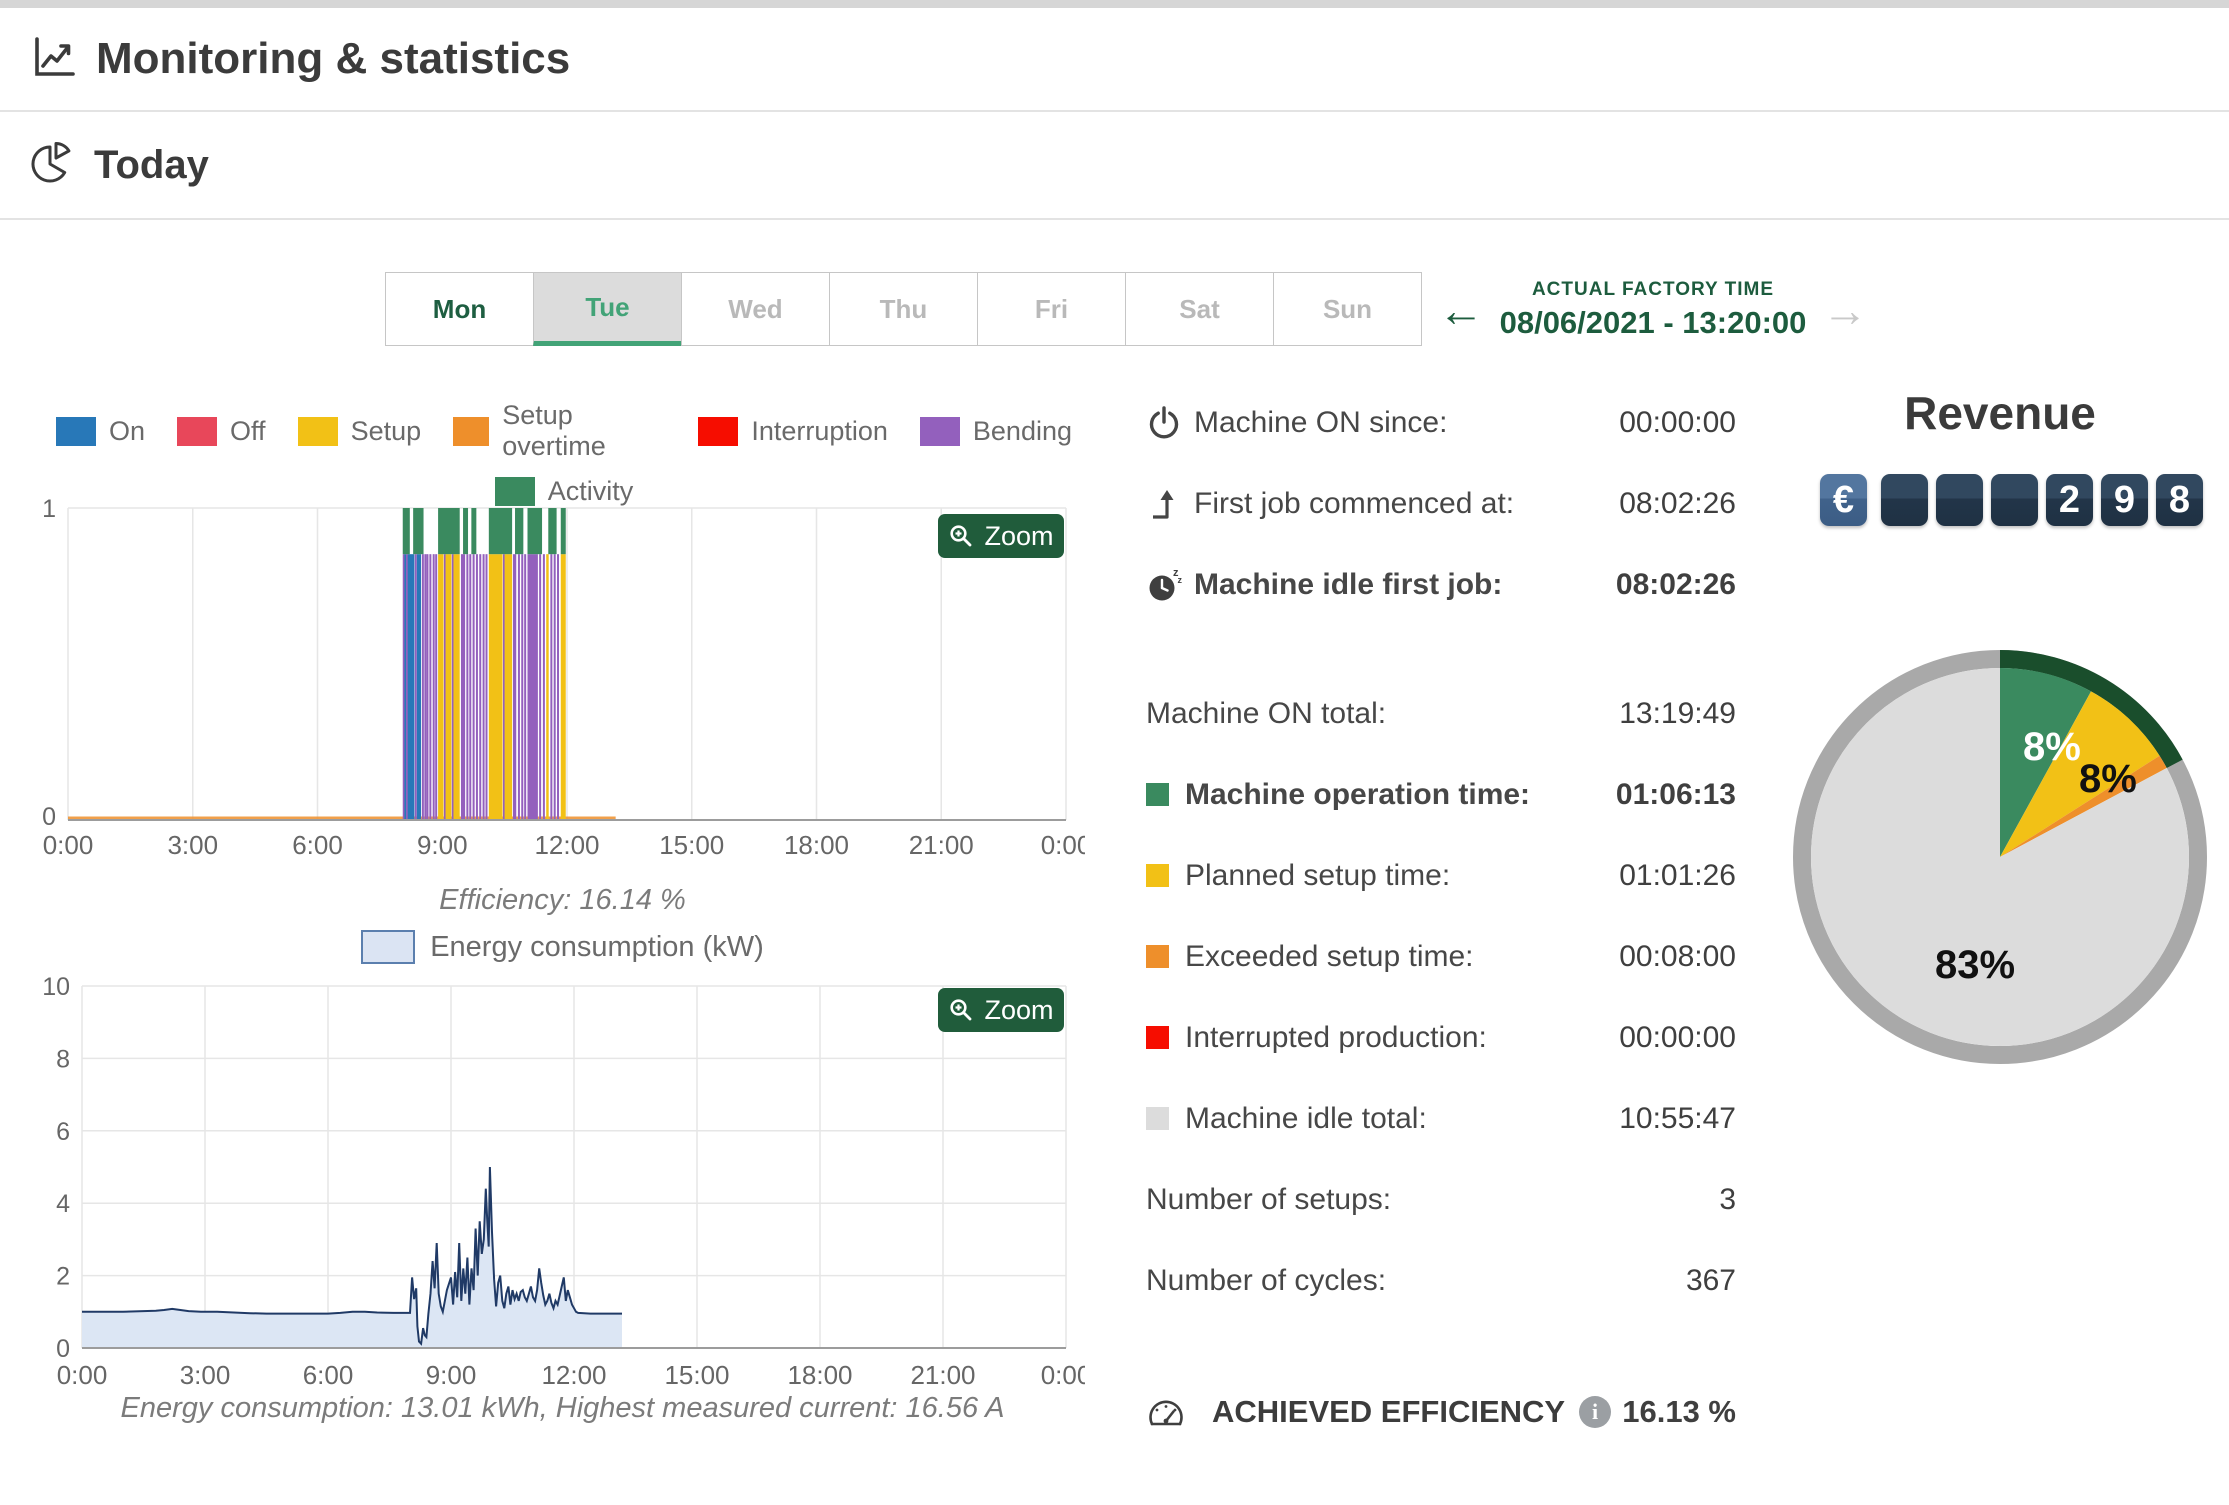 The height and width of the screenshot is (1505, 2229). What do you see at coordinates (2000, 413) in the screenshot?
I see `revenue-title: Revenue` at bounding box center [2000, 413].